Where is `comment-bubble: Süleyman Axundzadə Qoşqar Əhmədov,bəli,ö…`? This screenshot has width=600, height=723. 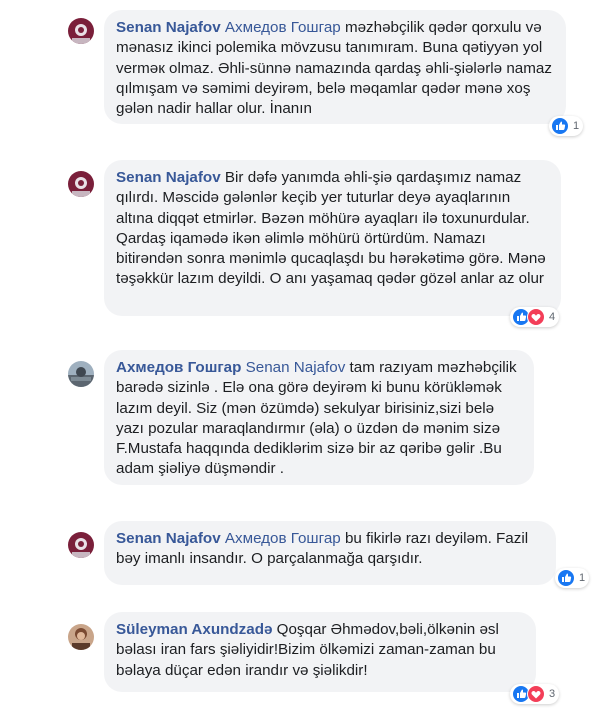 comment-bubble: Süleyman Axundzadə Qoşqar Əhmədov,bəli,ö… is located at coordinates (320, 652).